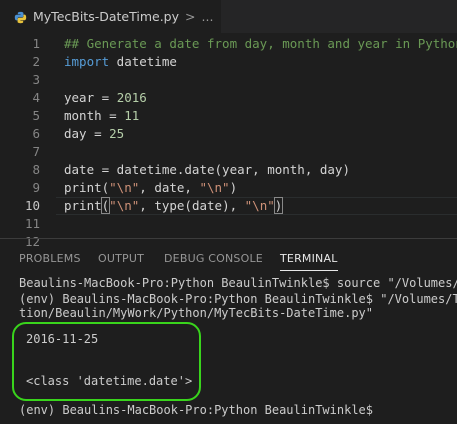 The image size is (457, 424). What do you see at coordinates (50, 258) in the screenshot?
I see `tab-problems: PROBLEMS` at bounding box center [50, 258].